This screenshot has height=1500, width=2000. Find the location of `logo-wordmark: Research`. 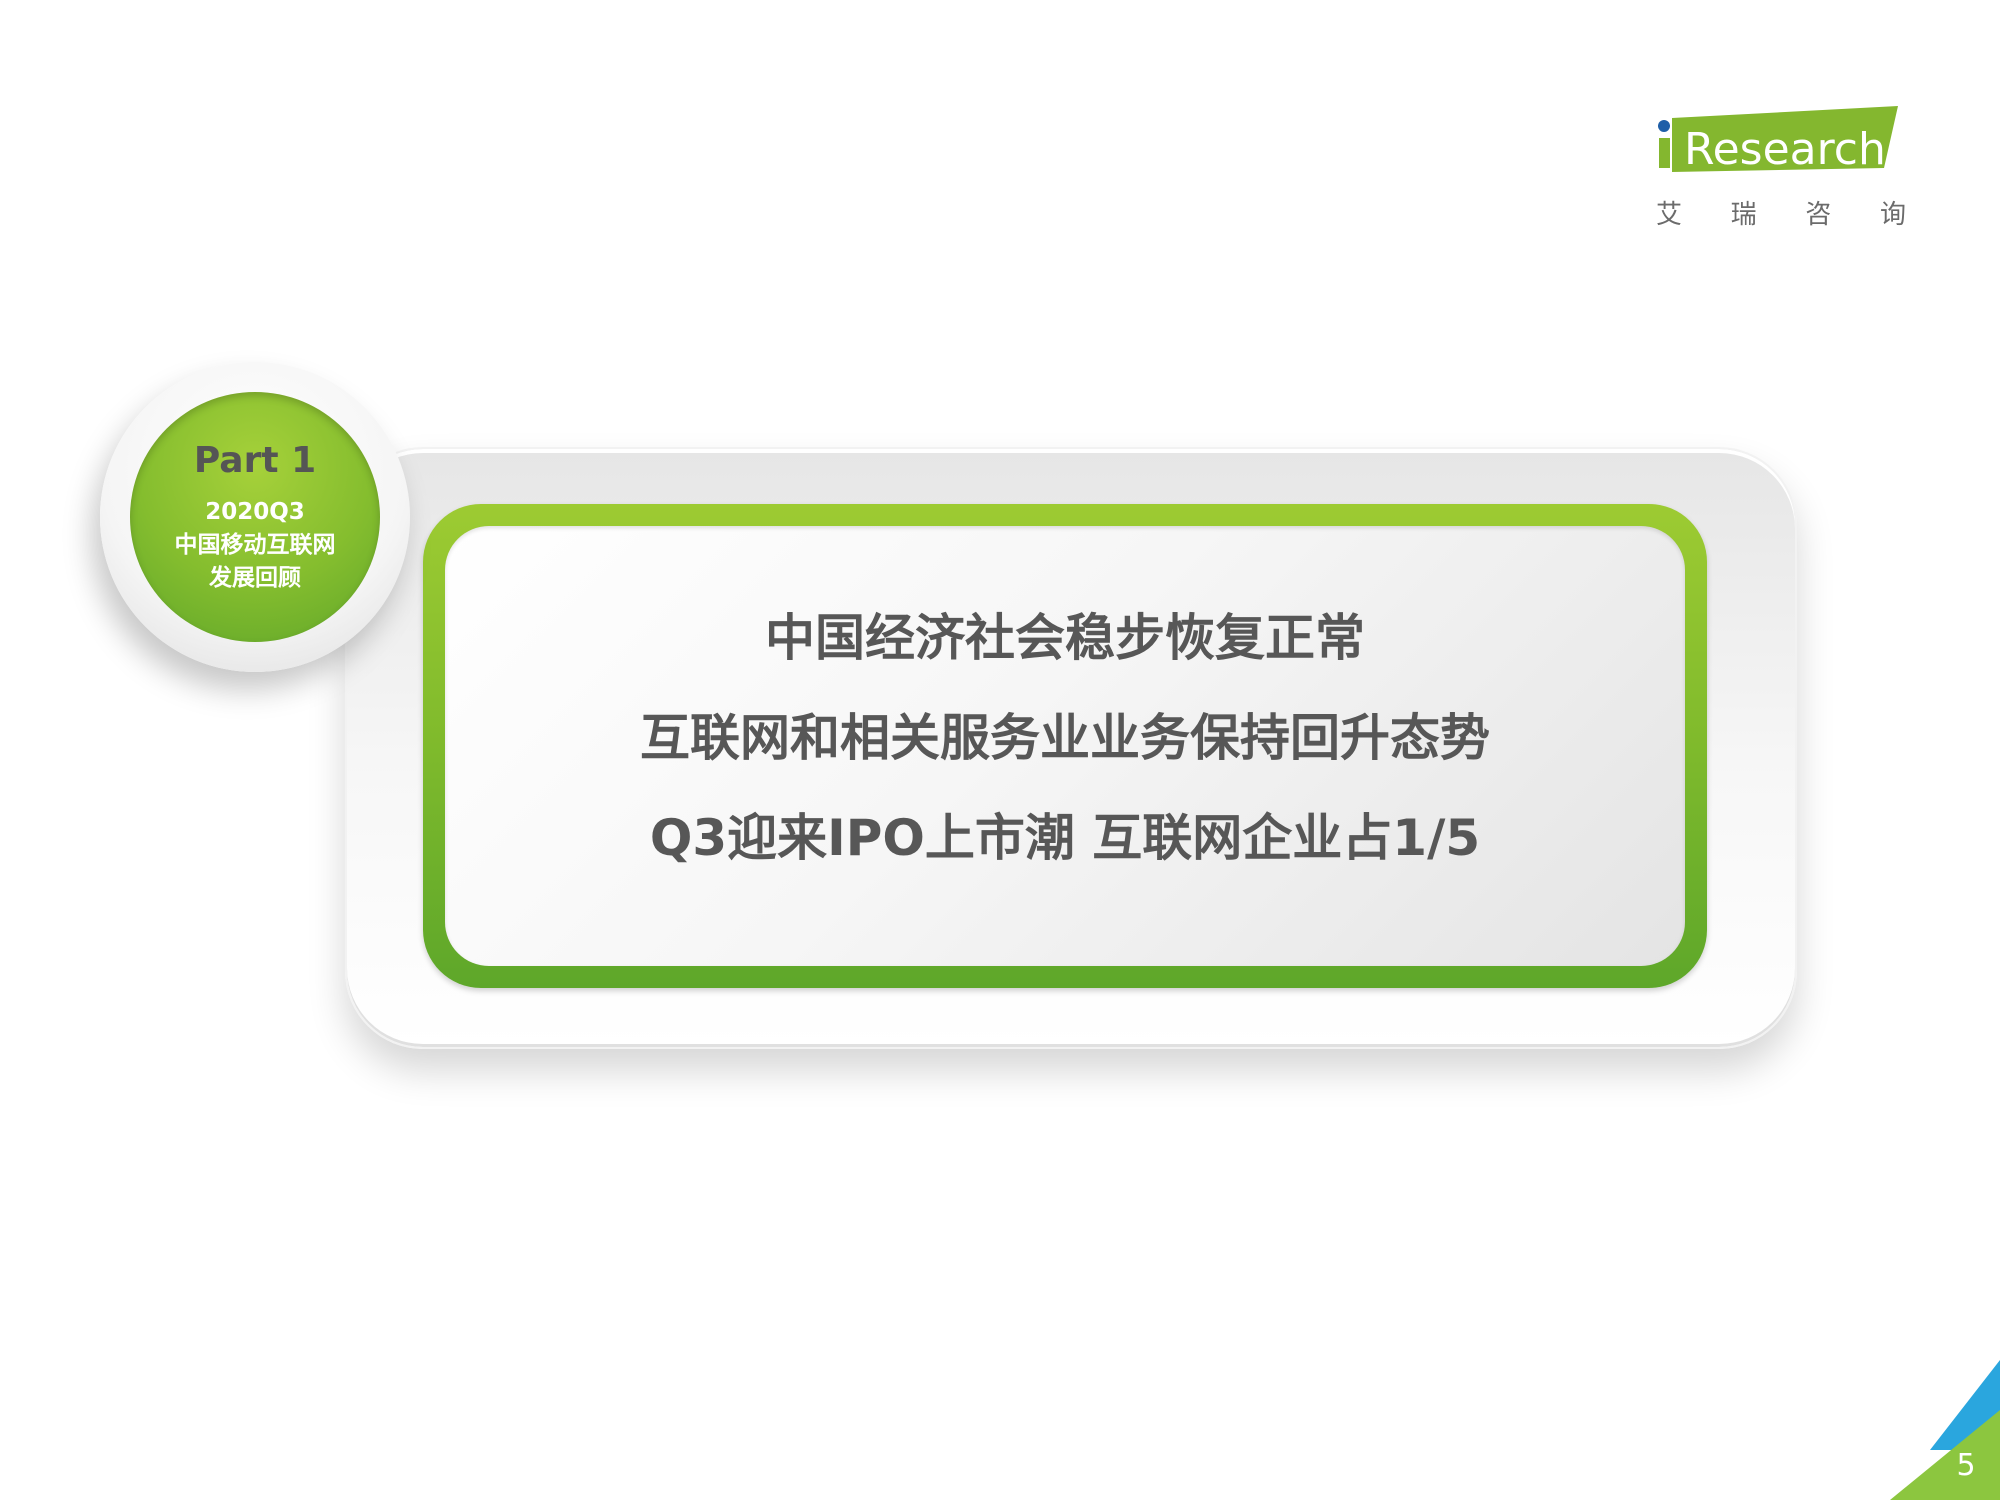

logo-wordmark: Research is located at coordinates (1785, 149).